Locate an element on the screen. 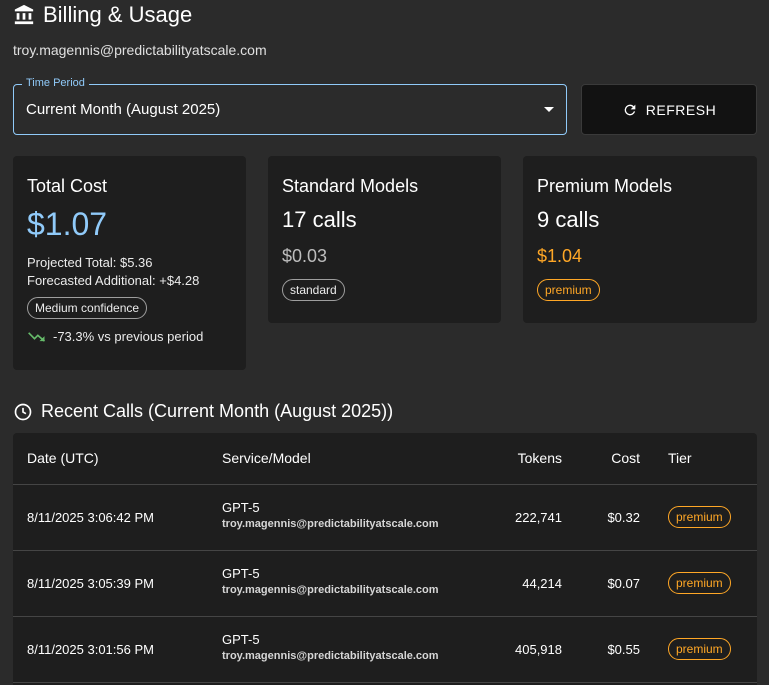  premium-badge: premium is located at coordinates (568, 290).